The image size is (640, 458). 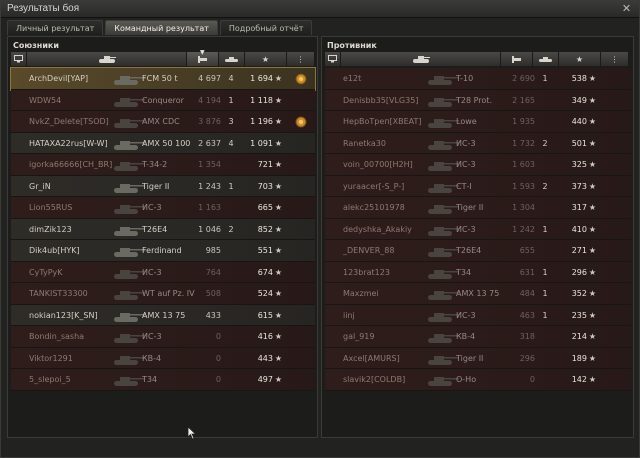 I want to click on table-row: HepBoTpeп[XBEAT] Lowe 1 935 440 ★, so click(x=478, y=122).